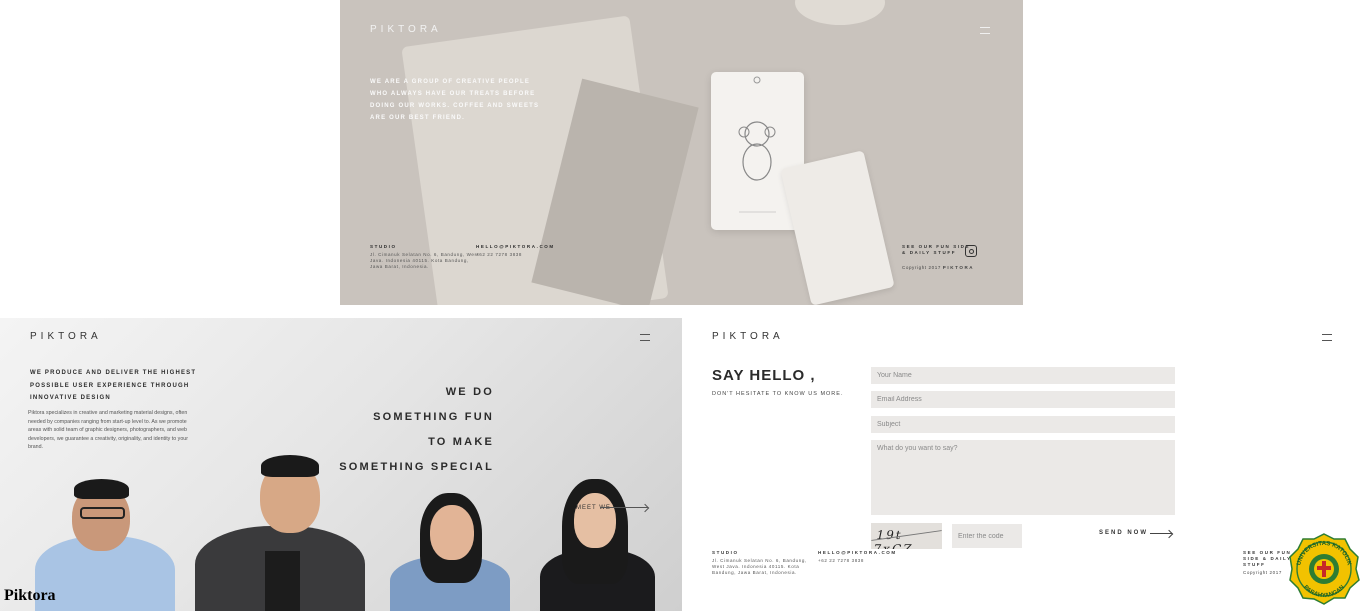 This screenshot has height=611, width=1365. Describe the element at coordinates (1023, 477) in the screenshot. I see `message-textarea` at that location.